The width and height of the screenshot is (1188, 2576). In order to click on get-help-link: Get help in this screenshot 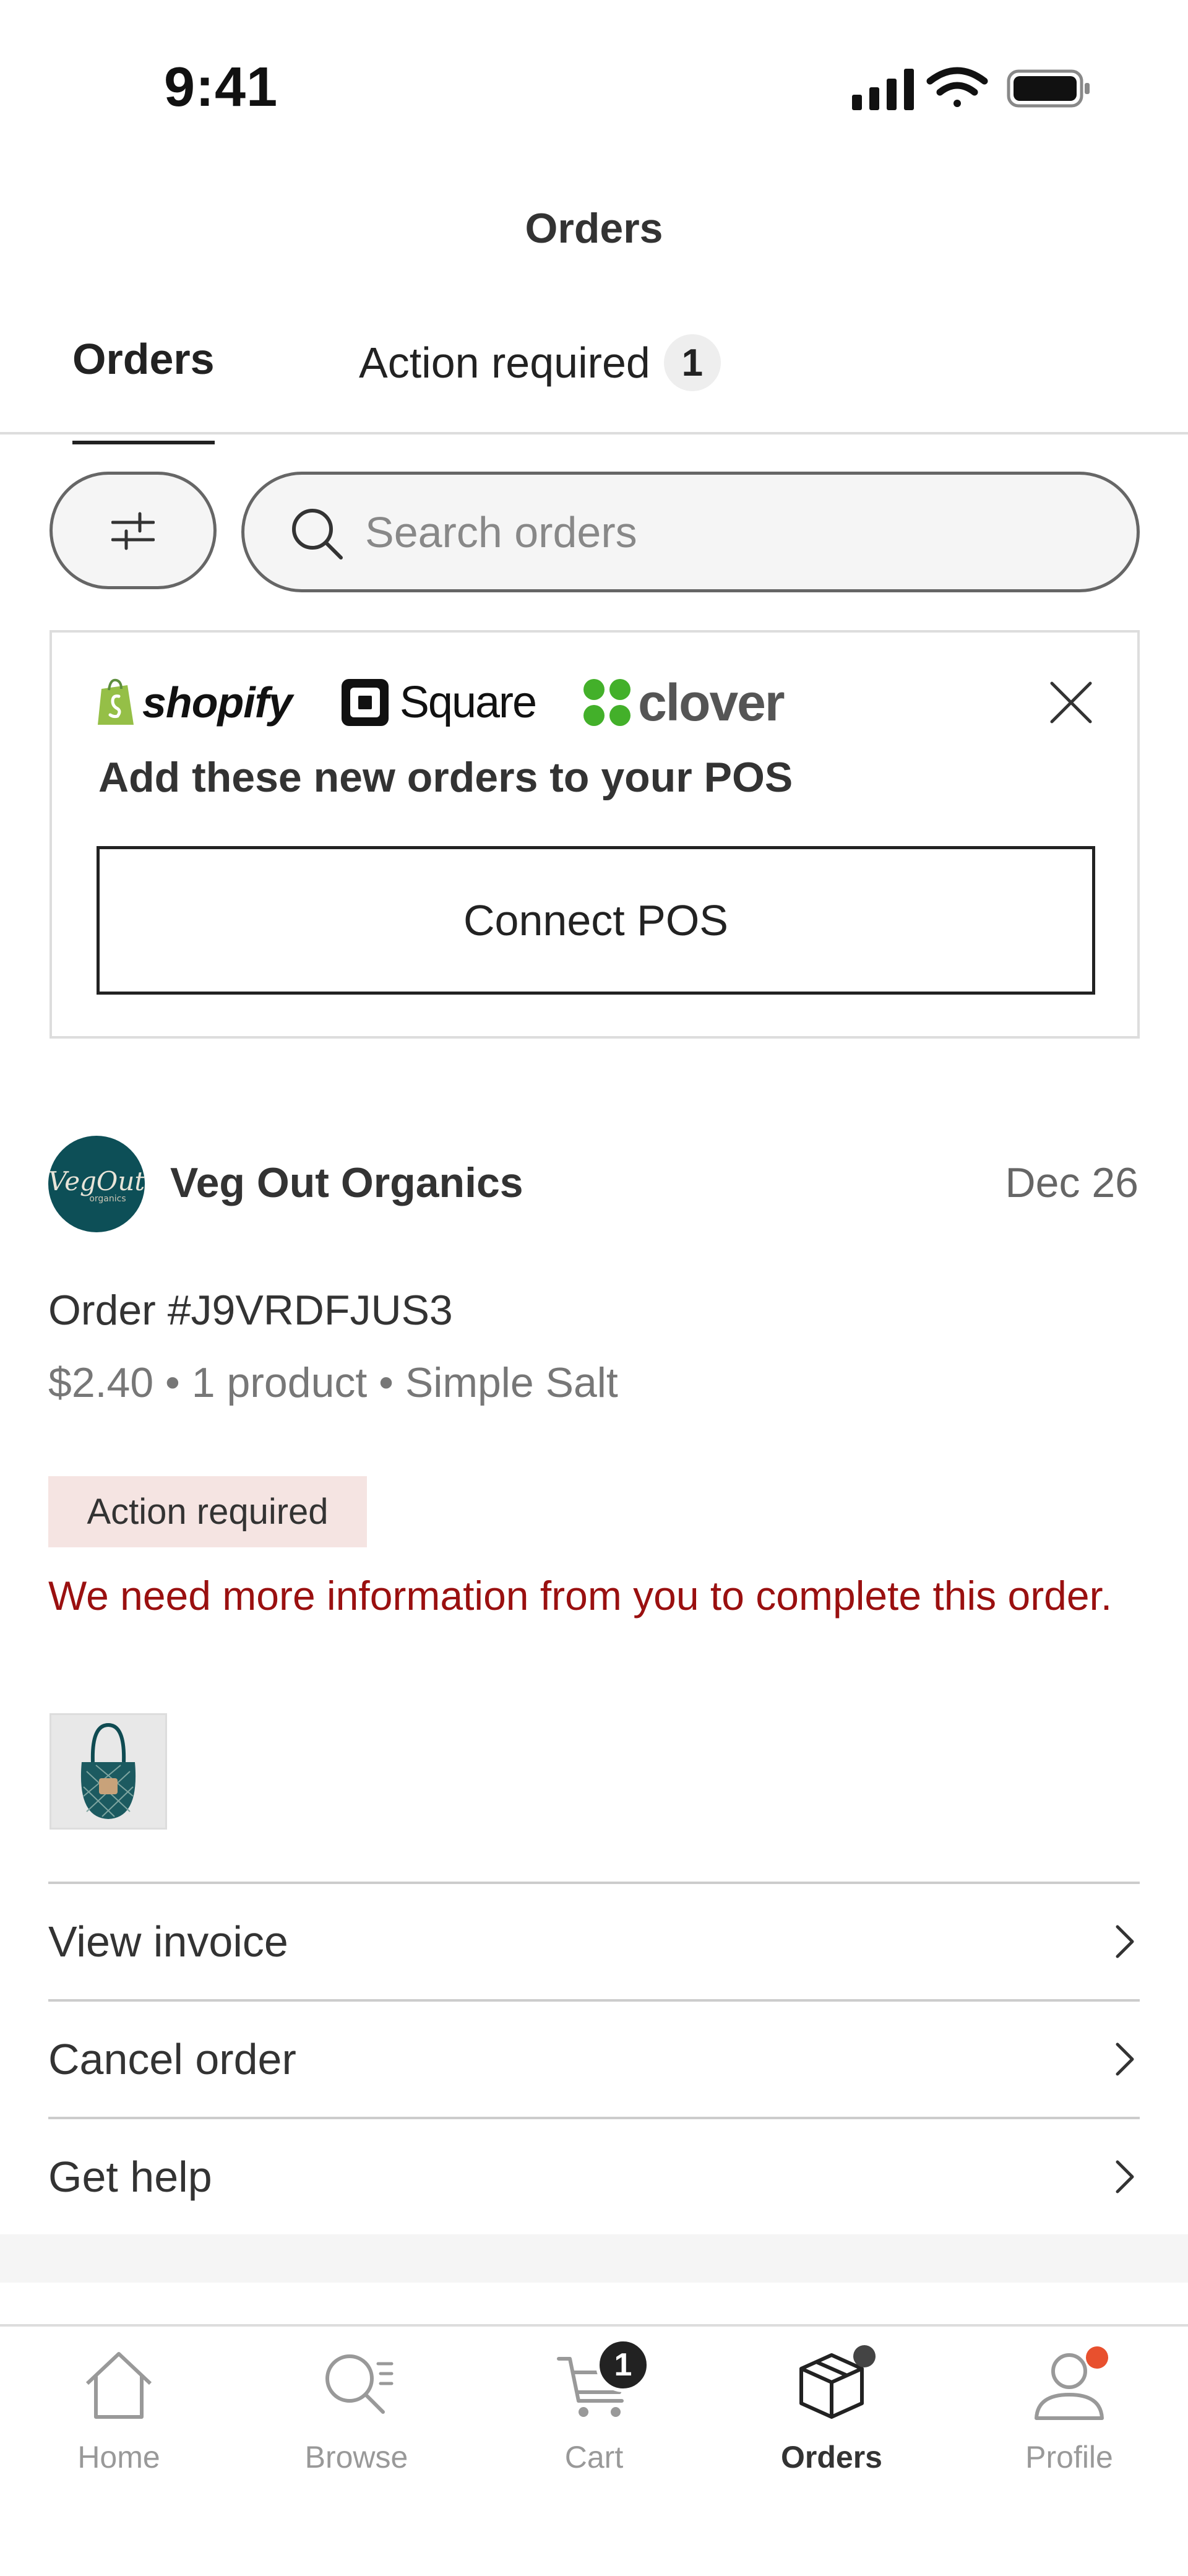, I will do `click(594, 2175)`.